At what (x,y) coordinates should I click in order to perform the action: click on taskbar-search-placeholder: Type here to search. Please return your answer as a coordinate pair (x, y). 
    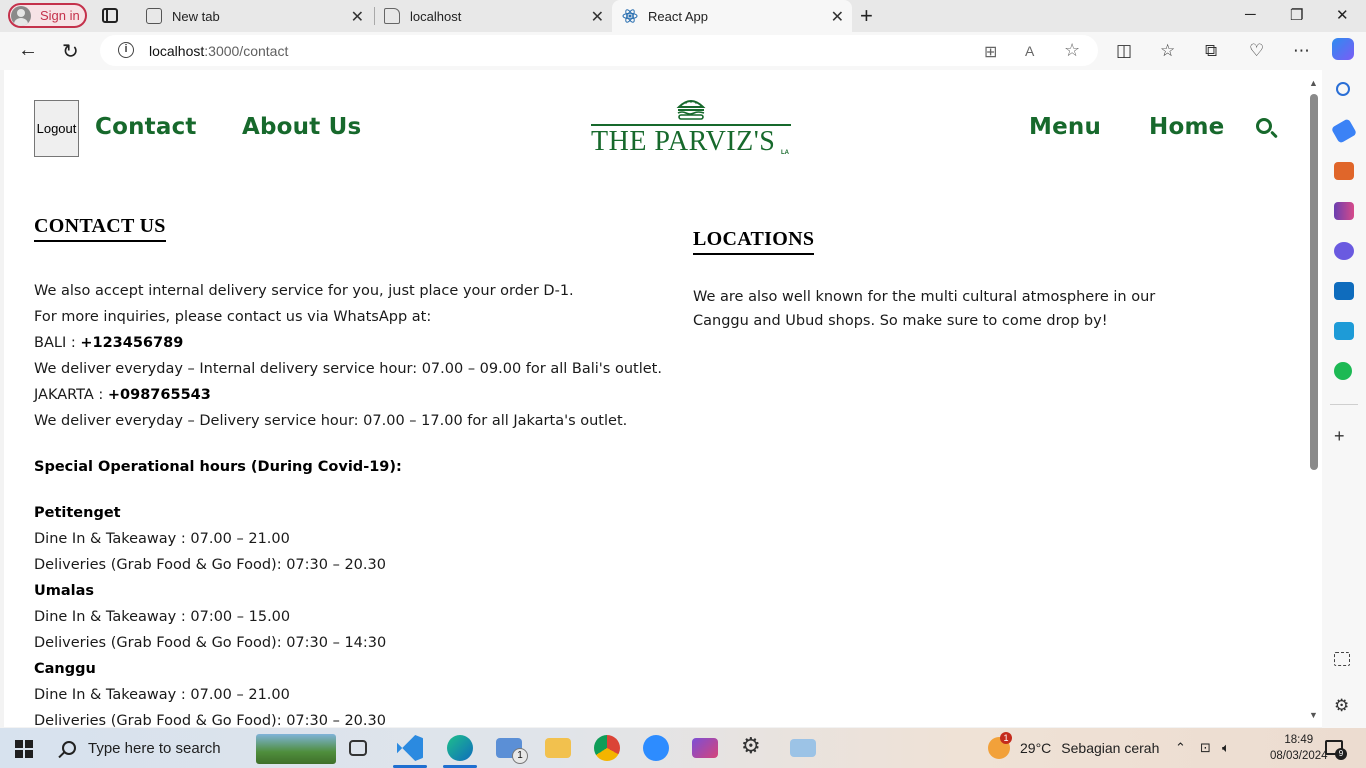
    Looking at the image, I should click on (154, 748).